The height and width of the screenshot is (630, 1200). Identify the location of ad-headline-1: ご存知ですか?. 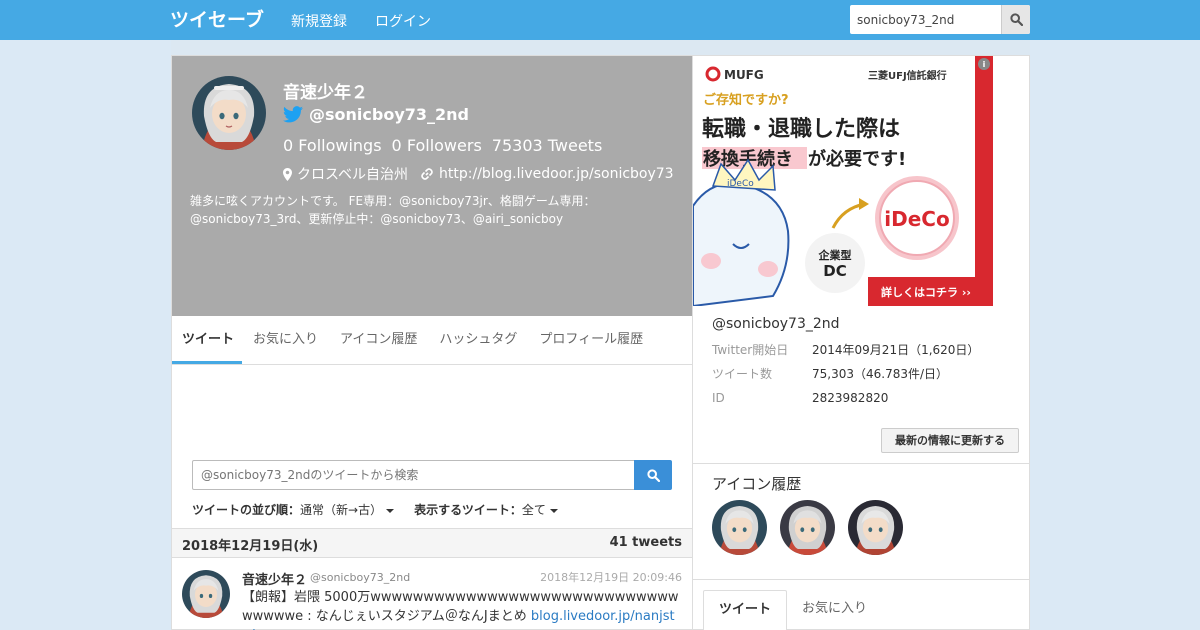
(746, 100).